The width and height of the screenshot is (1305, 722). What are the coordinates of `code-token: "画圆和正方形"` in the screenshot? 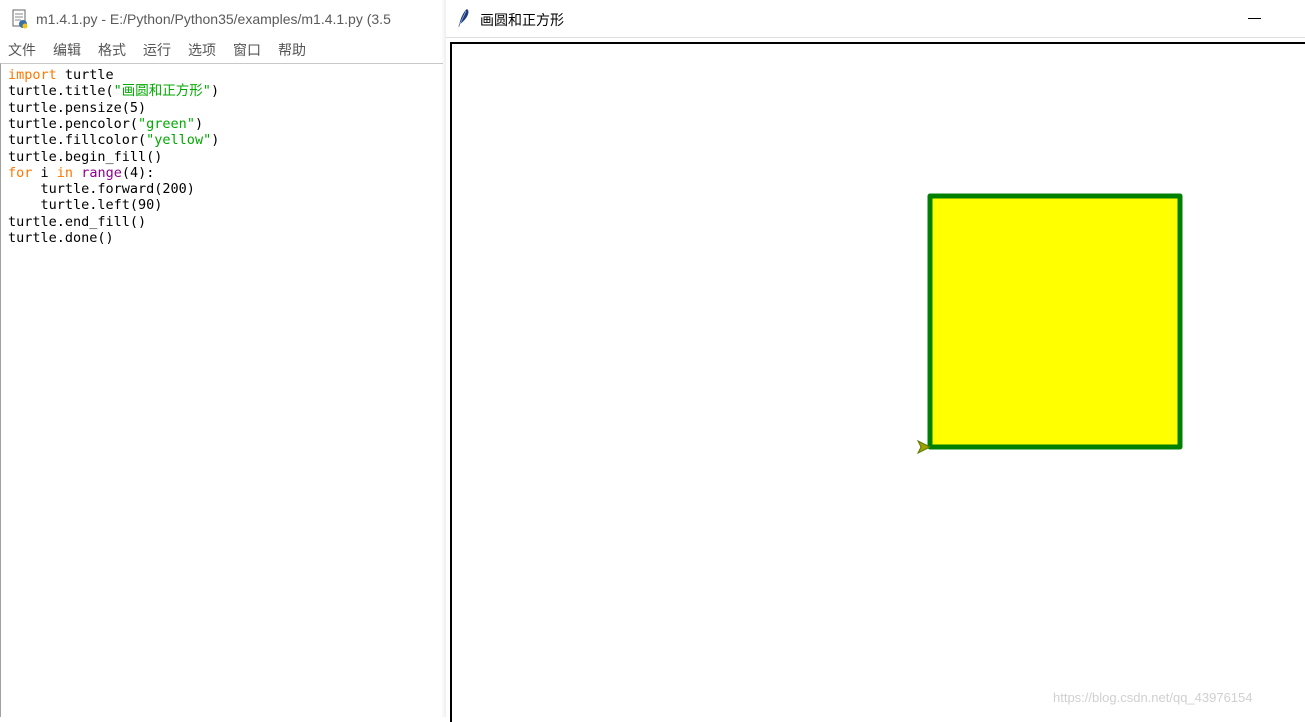 It's located at (162, 91).